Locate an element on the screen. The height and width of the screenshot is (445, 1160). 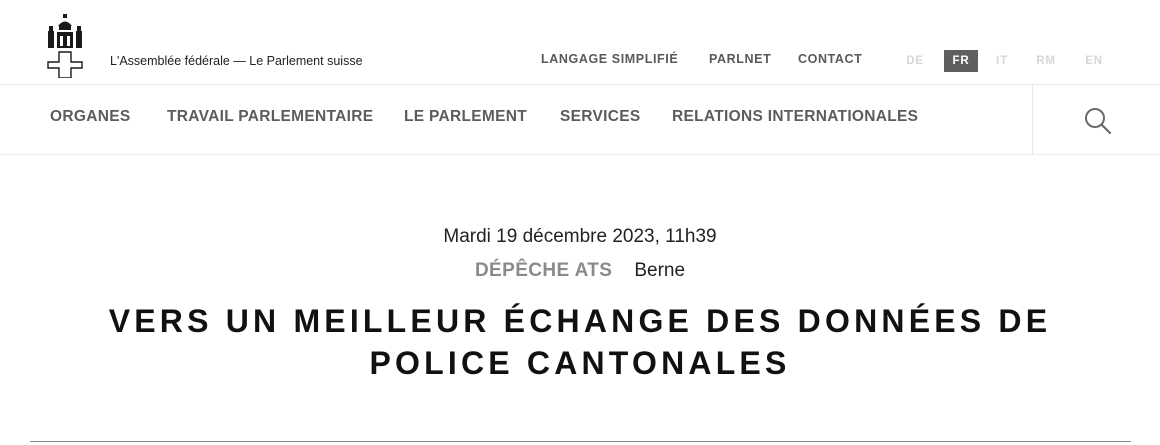
language-en: EN is located at coordinates (1094, 61).